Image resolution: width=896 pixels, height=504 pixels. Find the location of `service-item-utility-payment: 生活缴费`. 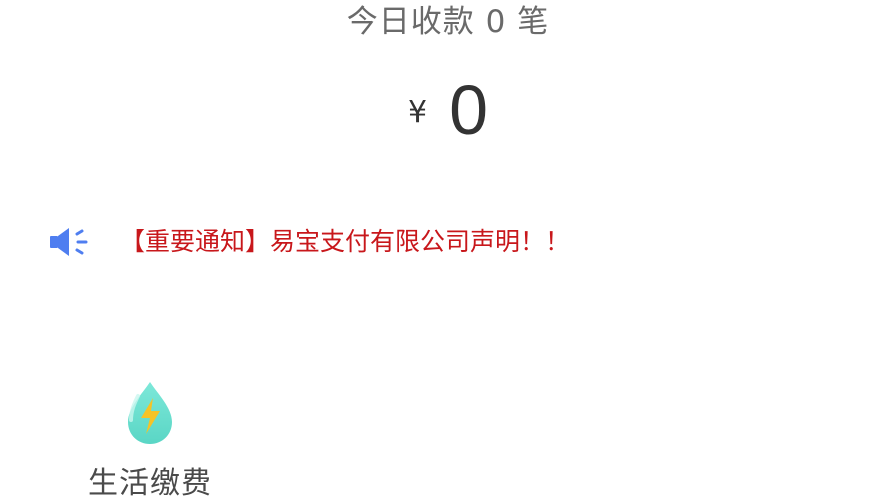

service-item-utility-payment: 生活缴费 is located at coordinates (150, 437).